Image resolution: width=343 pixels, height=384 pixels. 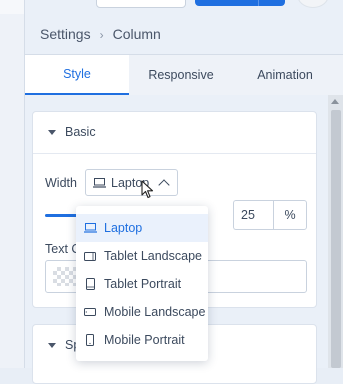 I want to click on dropdown-item-label: Laptop, so click(x=123, y=228).